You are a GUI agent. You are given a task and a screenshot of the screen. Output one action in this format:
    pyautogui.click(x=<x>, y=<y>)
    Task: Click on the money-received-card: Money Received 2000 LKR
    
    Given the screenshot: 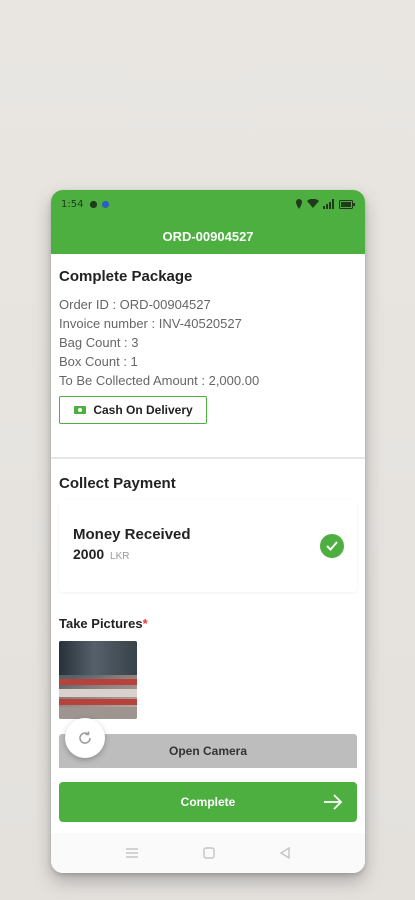 What is the action you would take?
    pyautogui.click(x=208, y=546)
    